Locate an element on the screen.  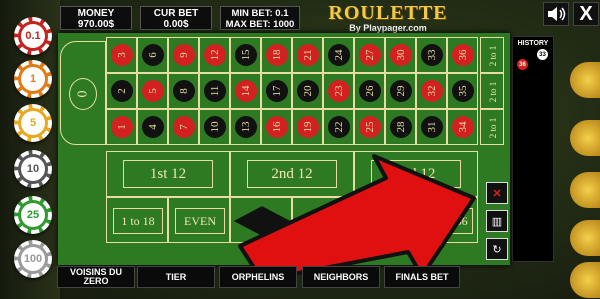
bet-preset-finals-bet: FINALS BET is located at coordinates (422, 277).